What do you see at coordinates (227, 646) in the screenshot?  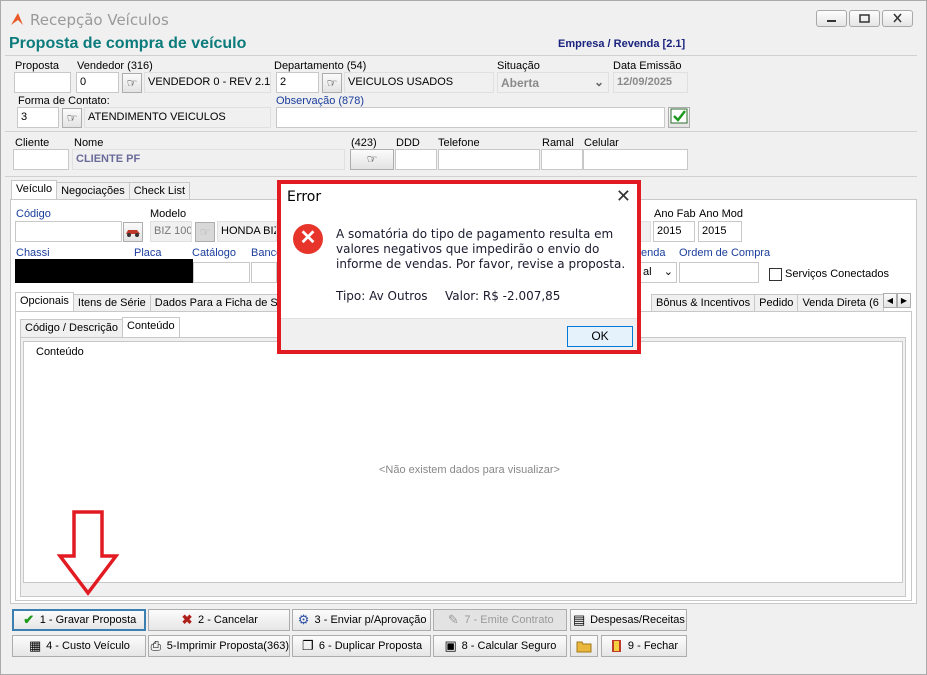 I see `imprimir-proposta-label: 5-Imprimir Proposta(363)` at bounding box center [227, 646].